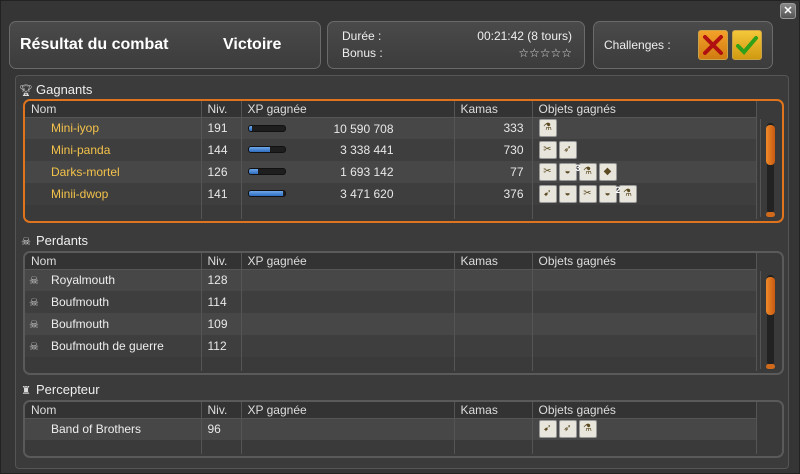 This screenshot has width=800, height=474. I want to click on player-name: Darks-mortel, so click(113, 172).